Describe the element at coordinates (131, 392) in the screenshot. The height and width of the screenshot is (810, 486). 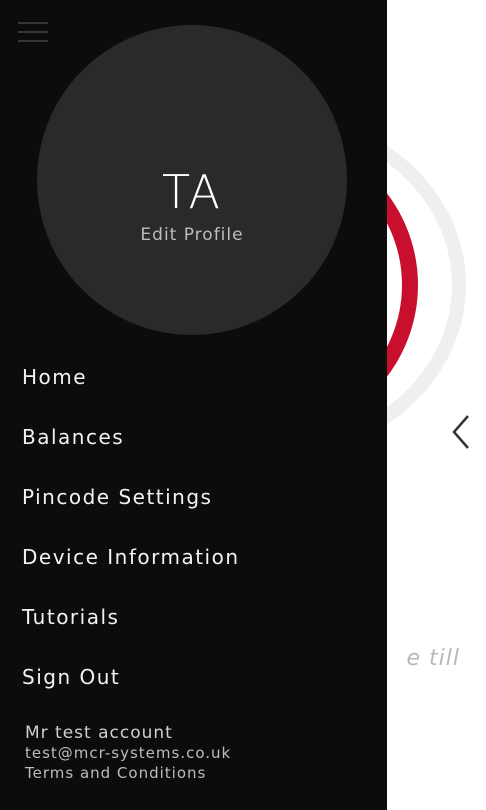
I see `menu-item-home: Home` at that location.